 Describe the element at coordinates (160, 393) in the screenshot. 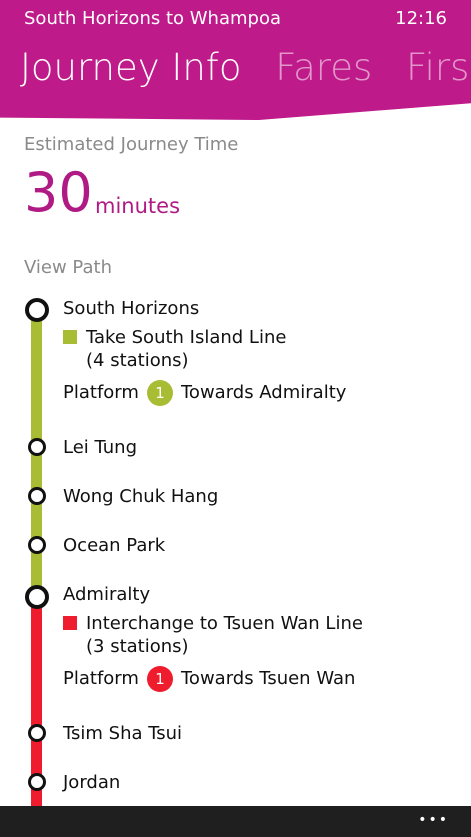

I see `platform-number-badge-1: 1` at that location.